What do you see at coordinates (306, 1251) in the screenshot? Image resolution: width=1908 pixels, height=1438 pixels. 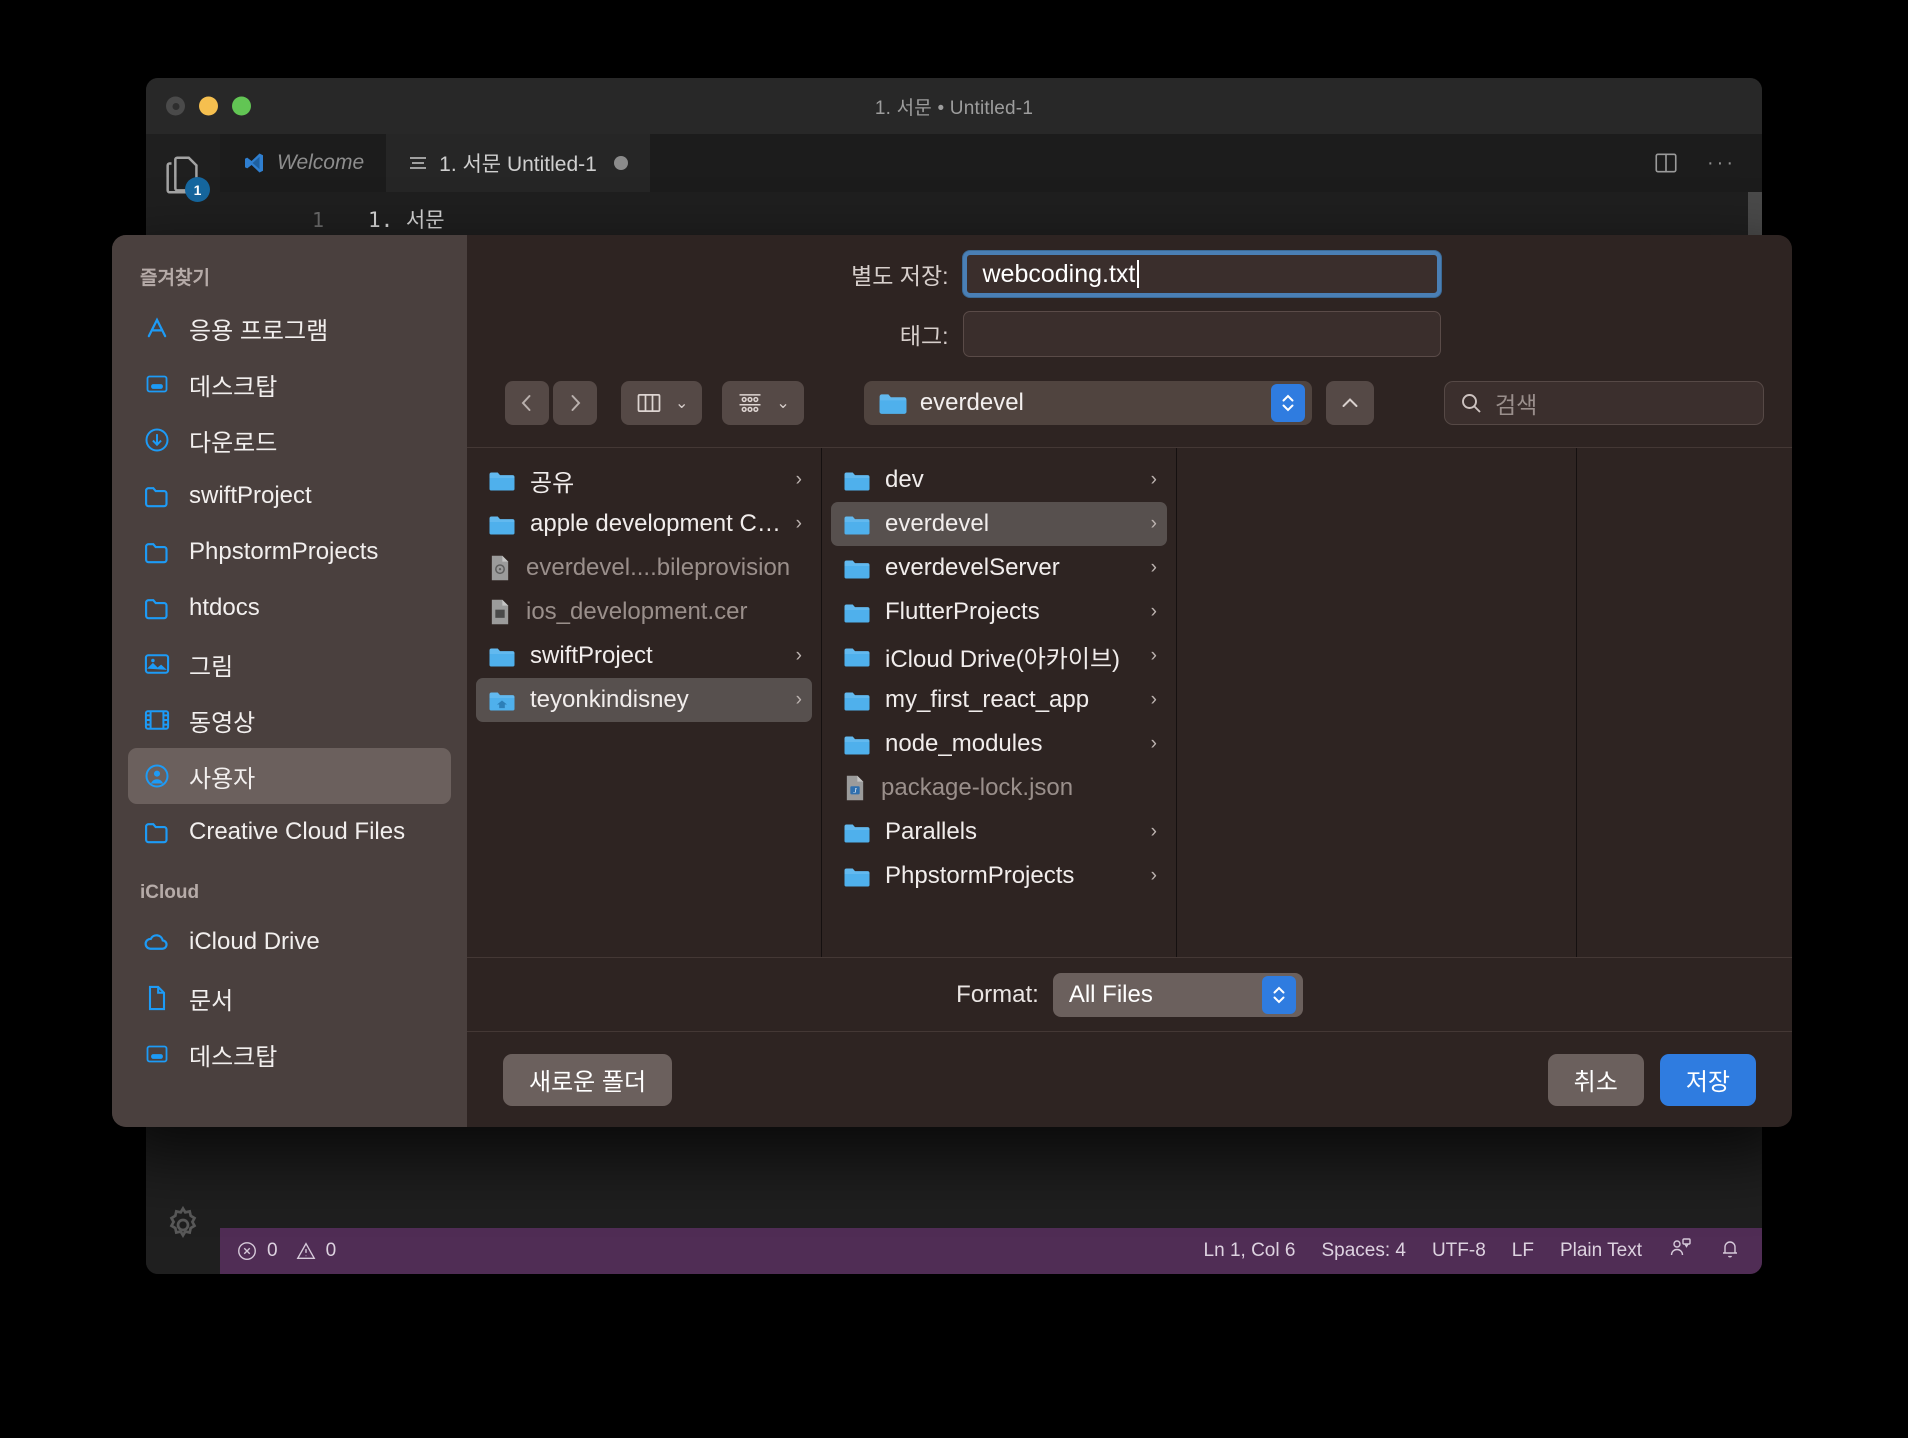 I see `warning-icon` at bounding box center [306, 1251].